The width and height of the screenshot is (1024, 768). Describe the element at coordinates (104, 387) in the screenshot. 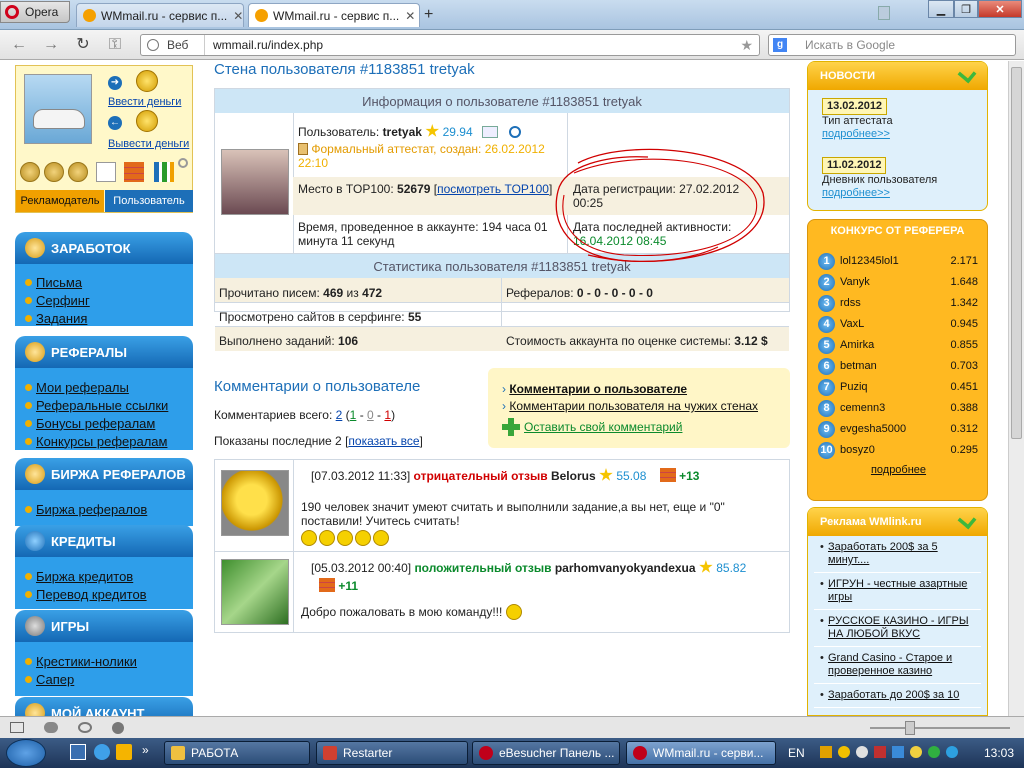

I see `nav-item-my-referrals: Мои рефералы` at that location.